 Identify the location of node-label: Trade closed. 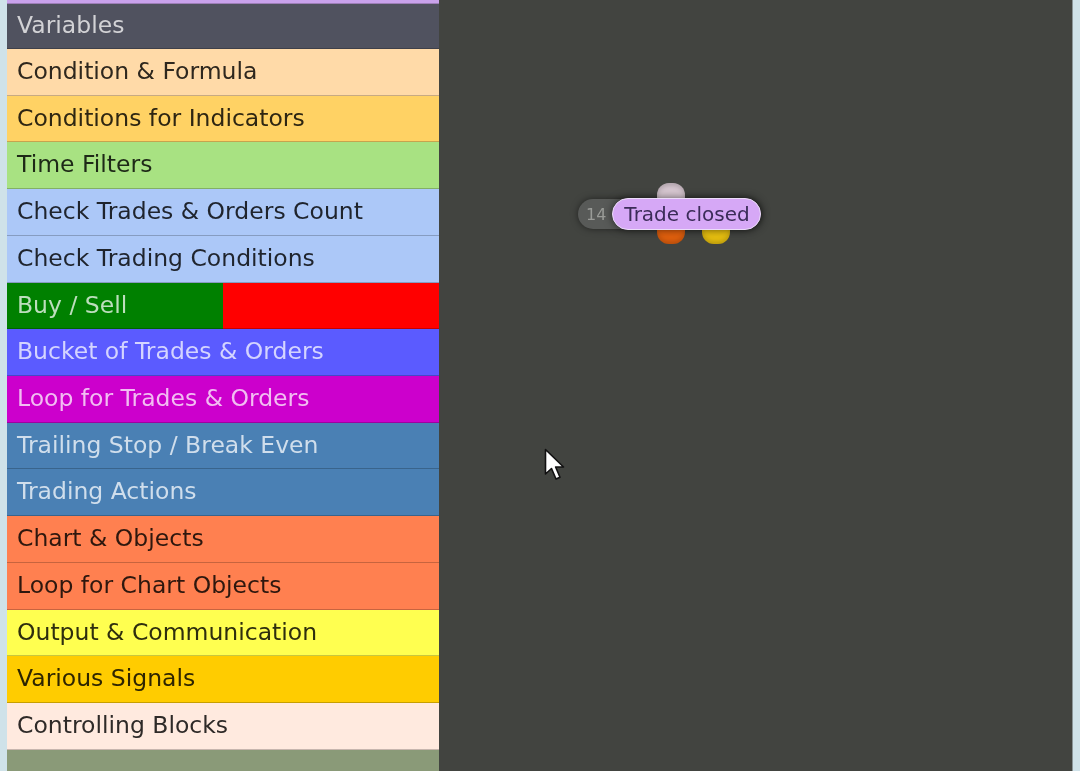
(686, 214).